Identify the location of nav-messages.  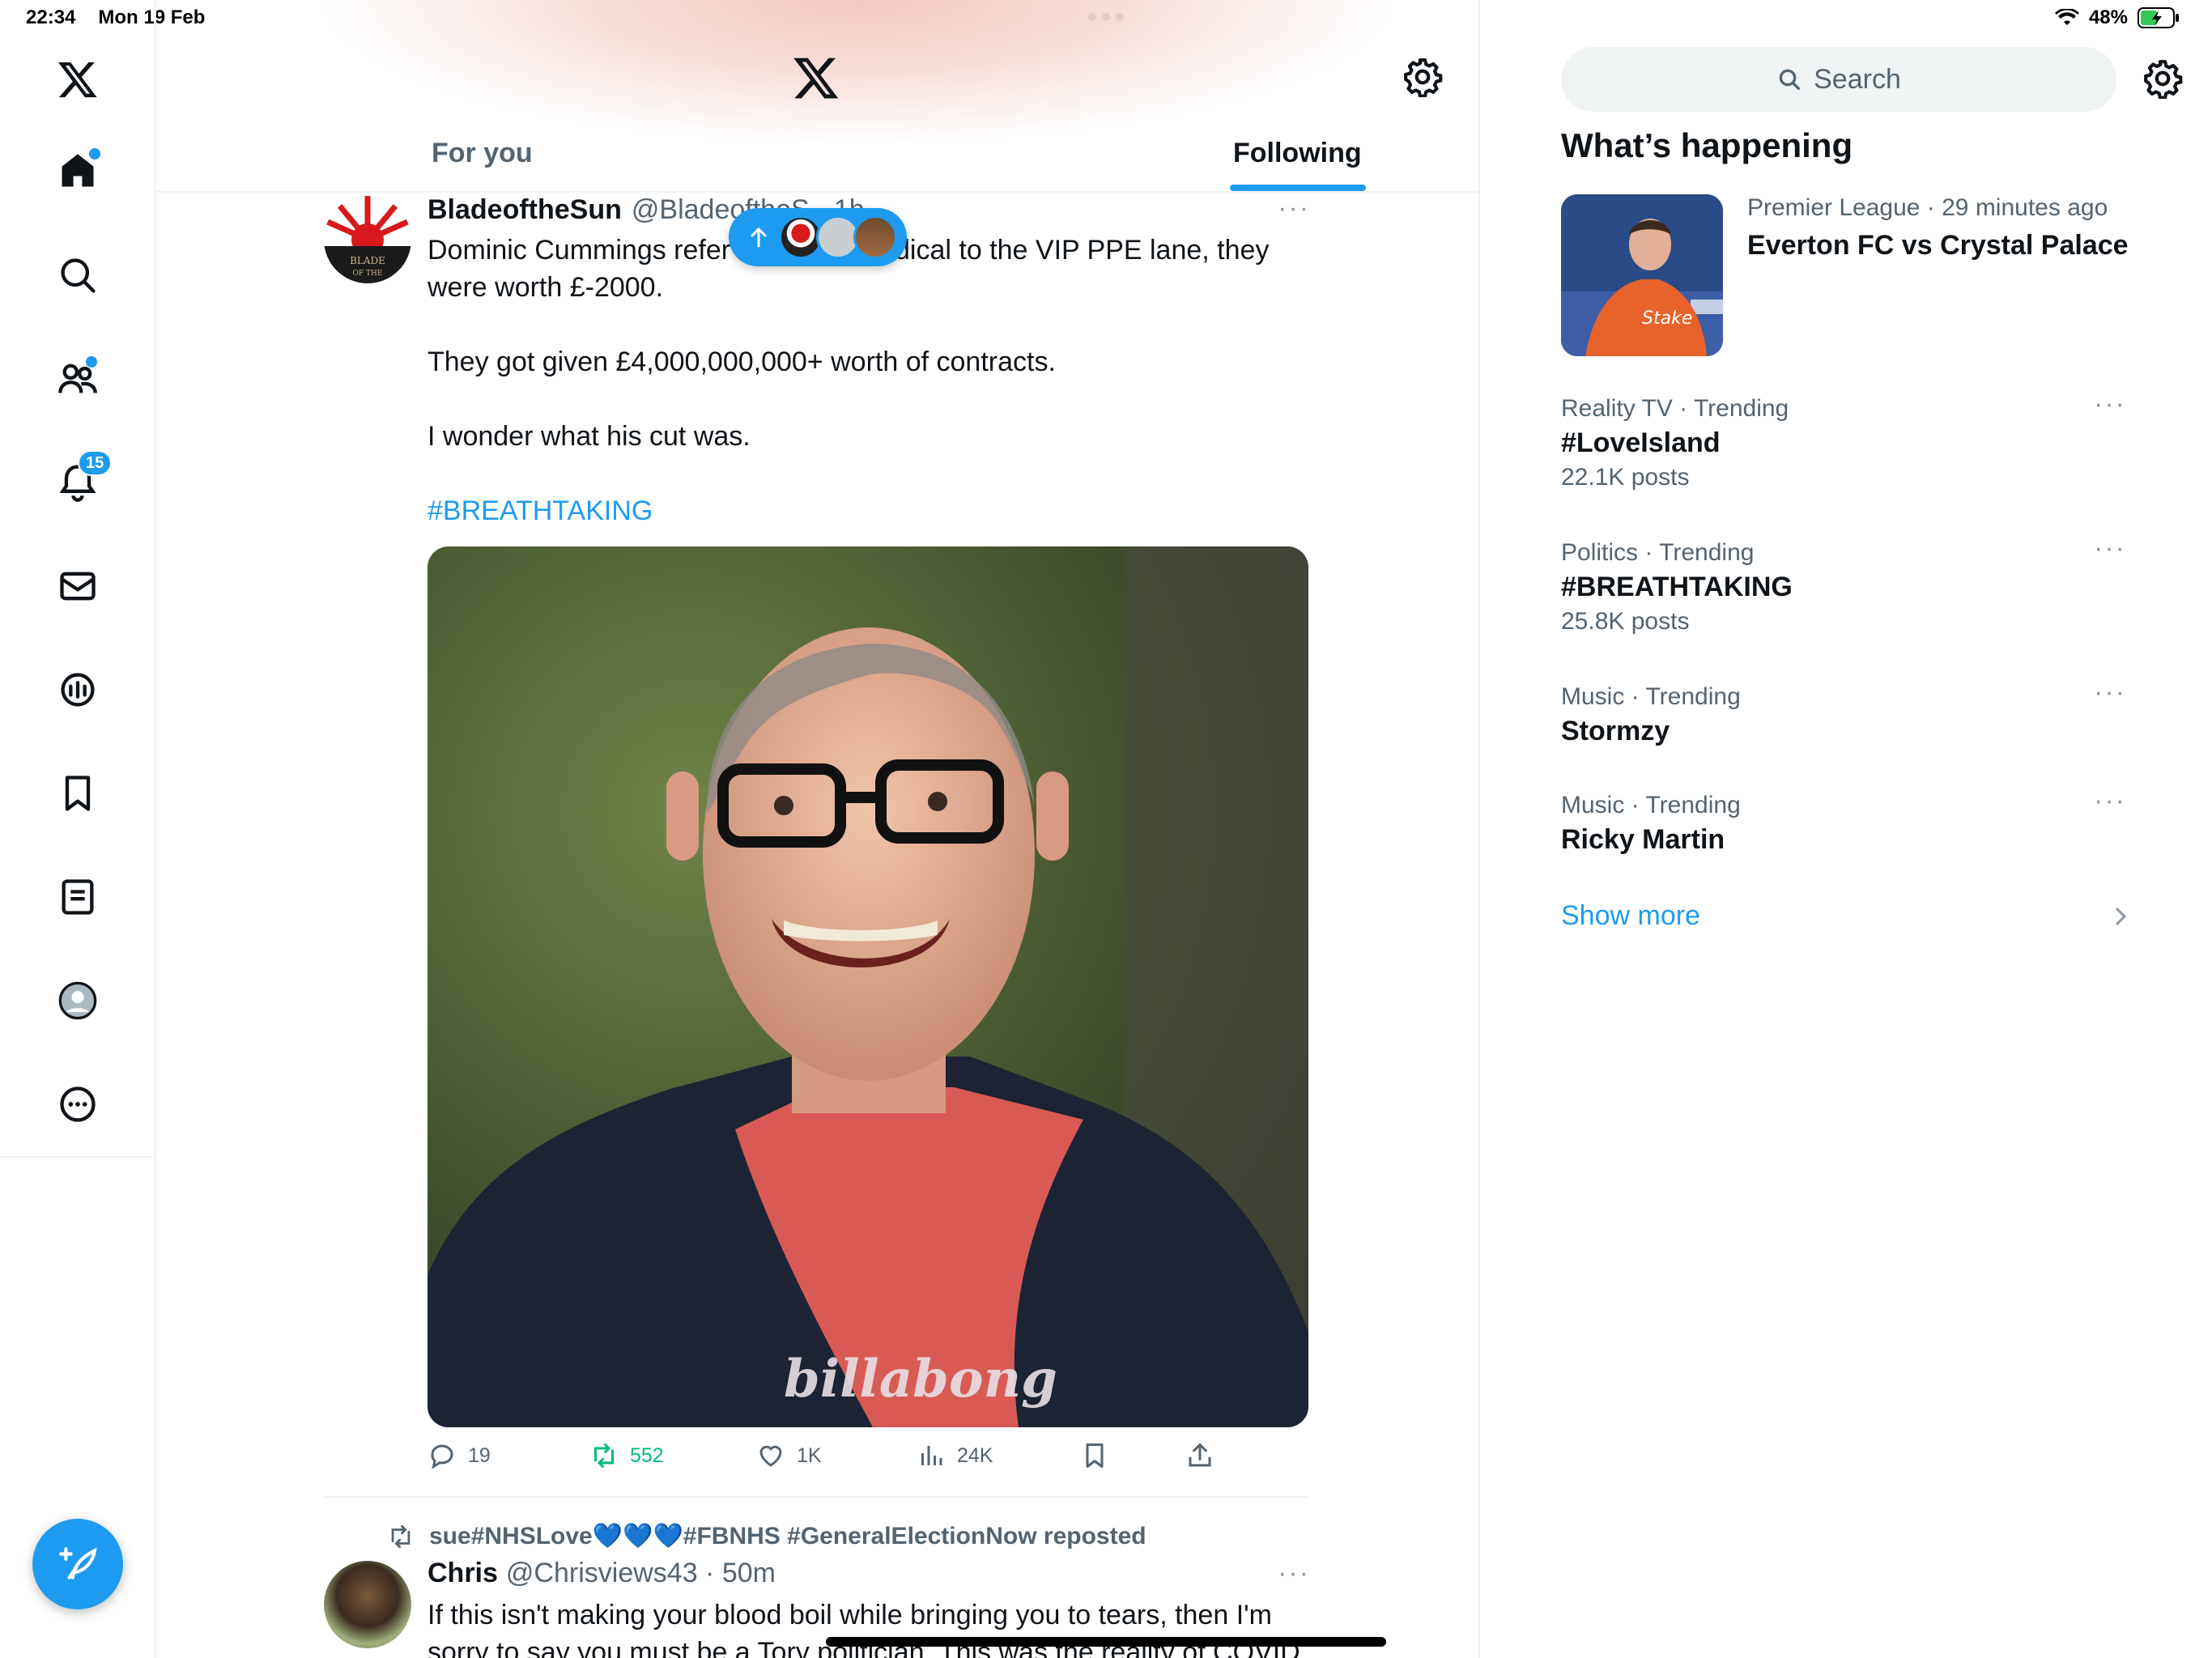
(78, 586).